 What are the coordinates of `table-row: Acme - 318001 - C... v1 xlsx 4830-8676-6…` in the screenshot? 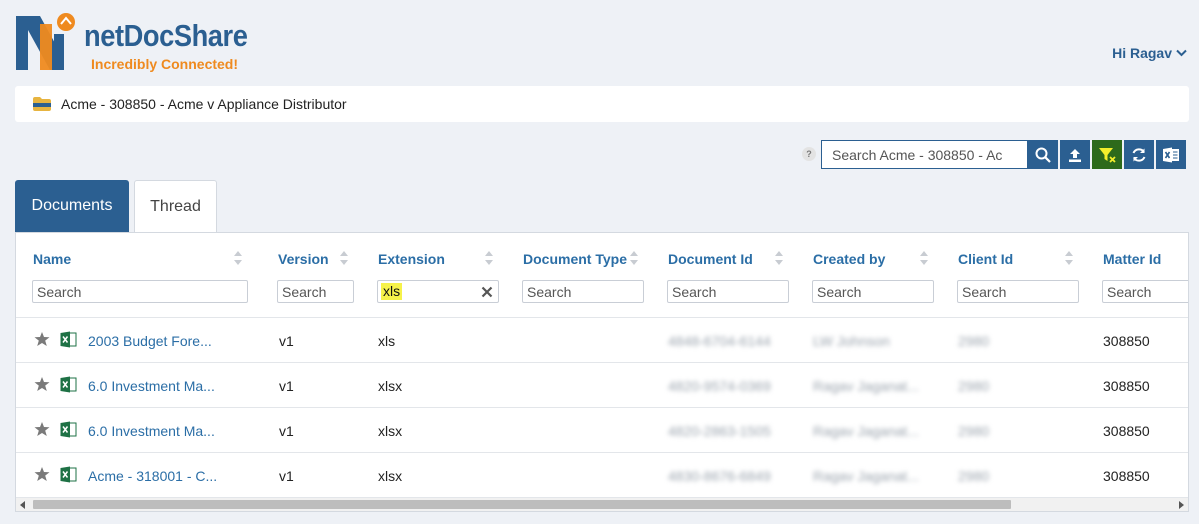 It's located at (602, 474).